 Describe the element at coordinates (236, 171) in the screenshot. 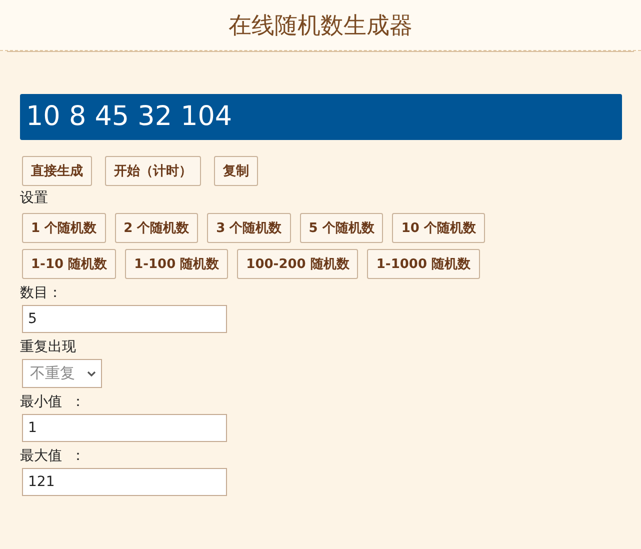

I see `action-button: 复制` at that location.